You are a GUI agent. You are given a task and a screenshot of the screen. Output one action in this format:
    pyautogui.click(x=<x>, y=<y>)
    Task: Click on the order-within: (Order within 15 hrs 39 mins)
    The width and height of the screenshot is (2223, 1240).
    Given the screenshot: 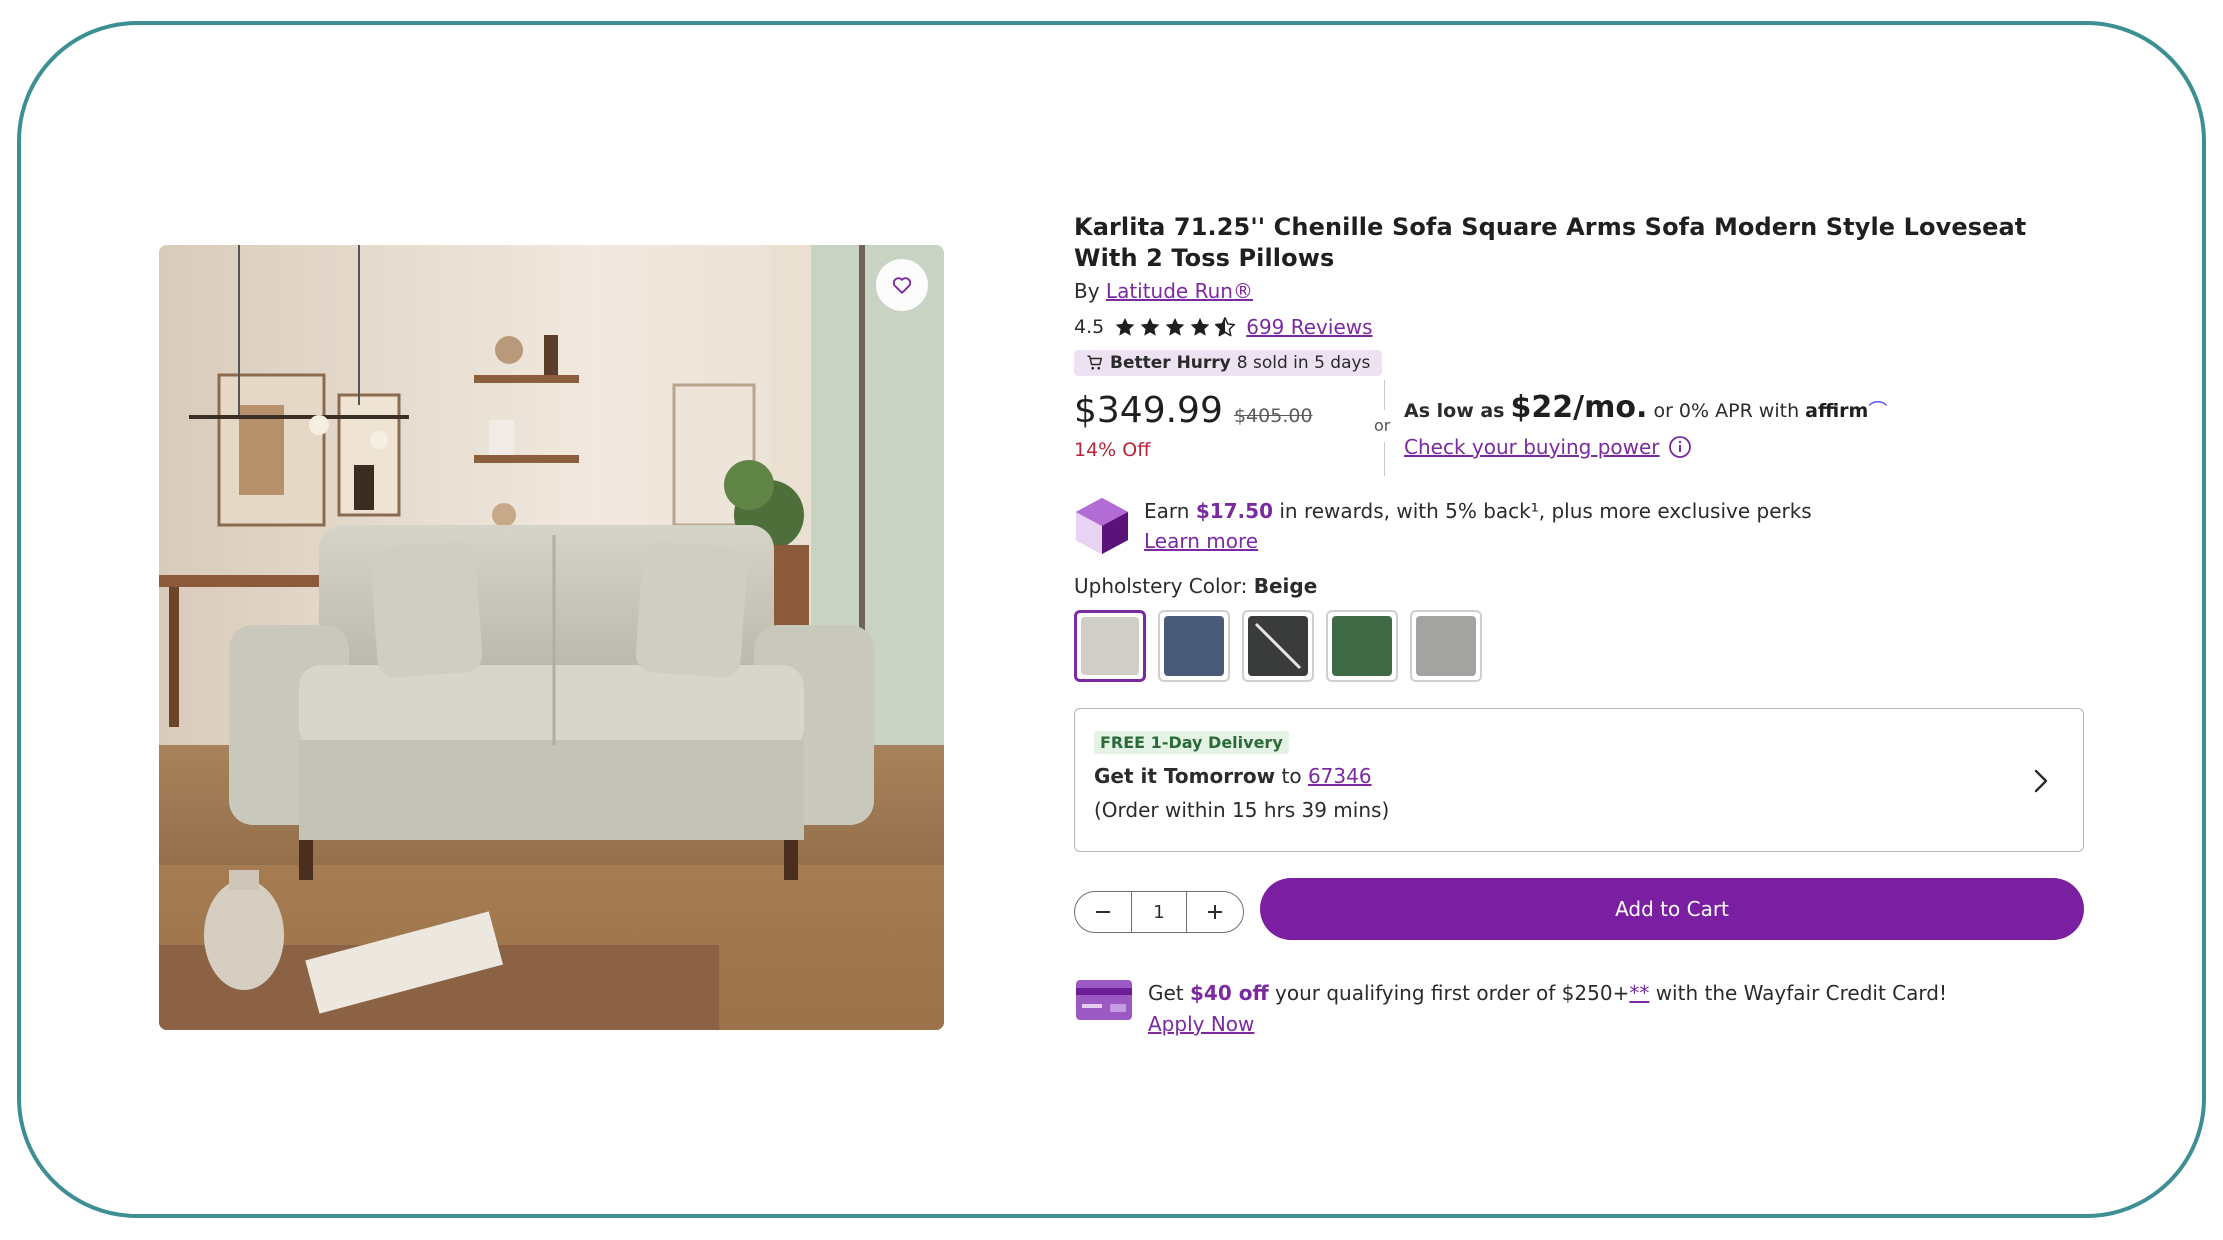 What is the action you would take?
    pyautogui.click(x=1242, y=810)
    